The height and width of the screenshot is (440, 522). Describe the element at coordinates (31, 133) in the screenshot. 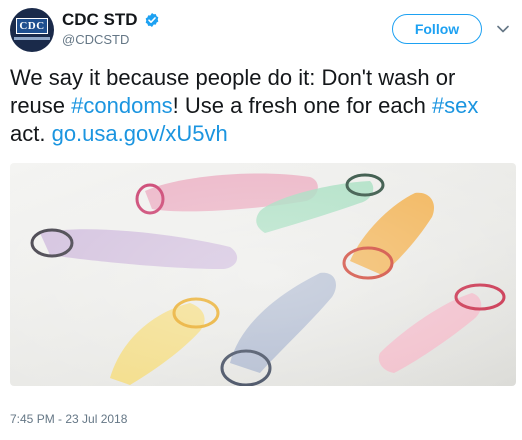

I see `tweet-text-segment: act.` at that location.